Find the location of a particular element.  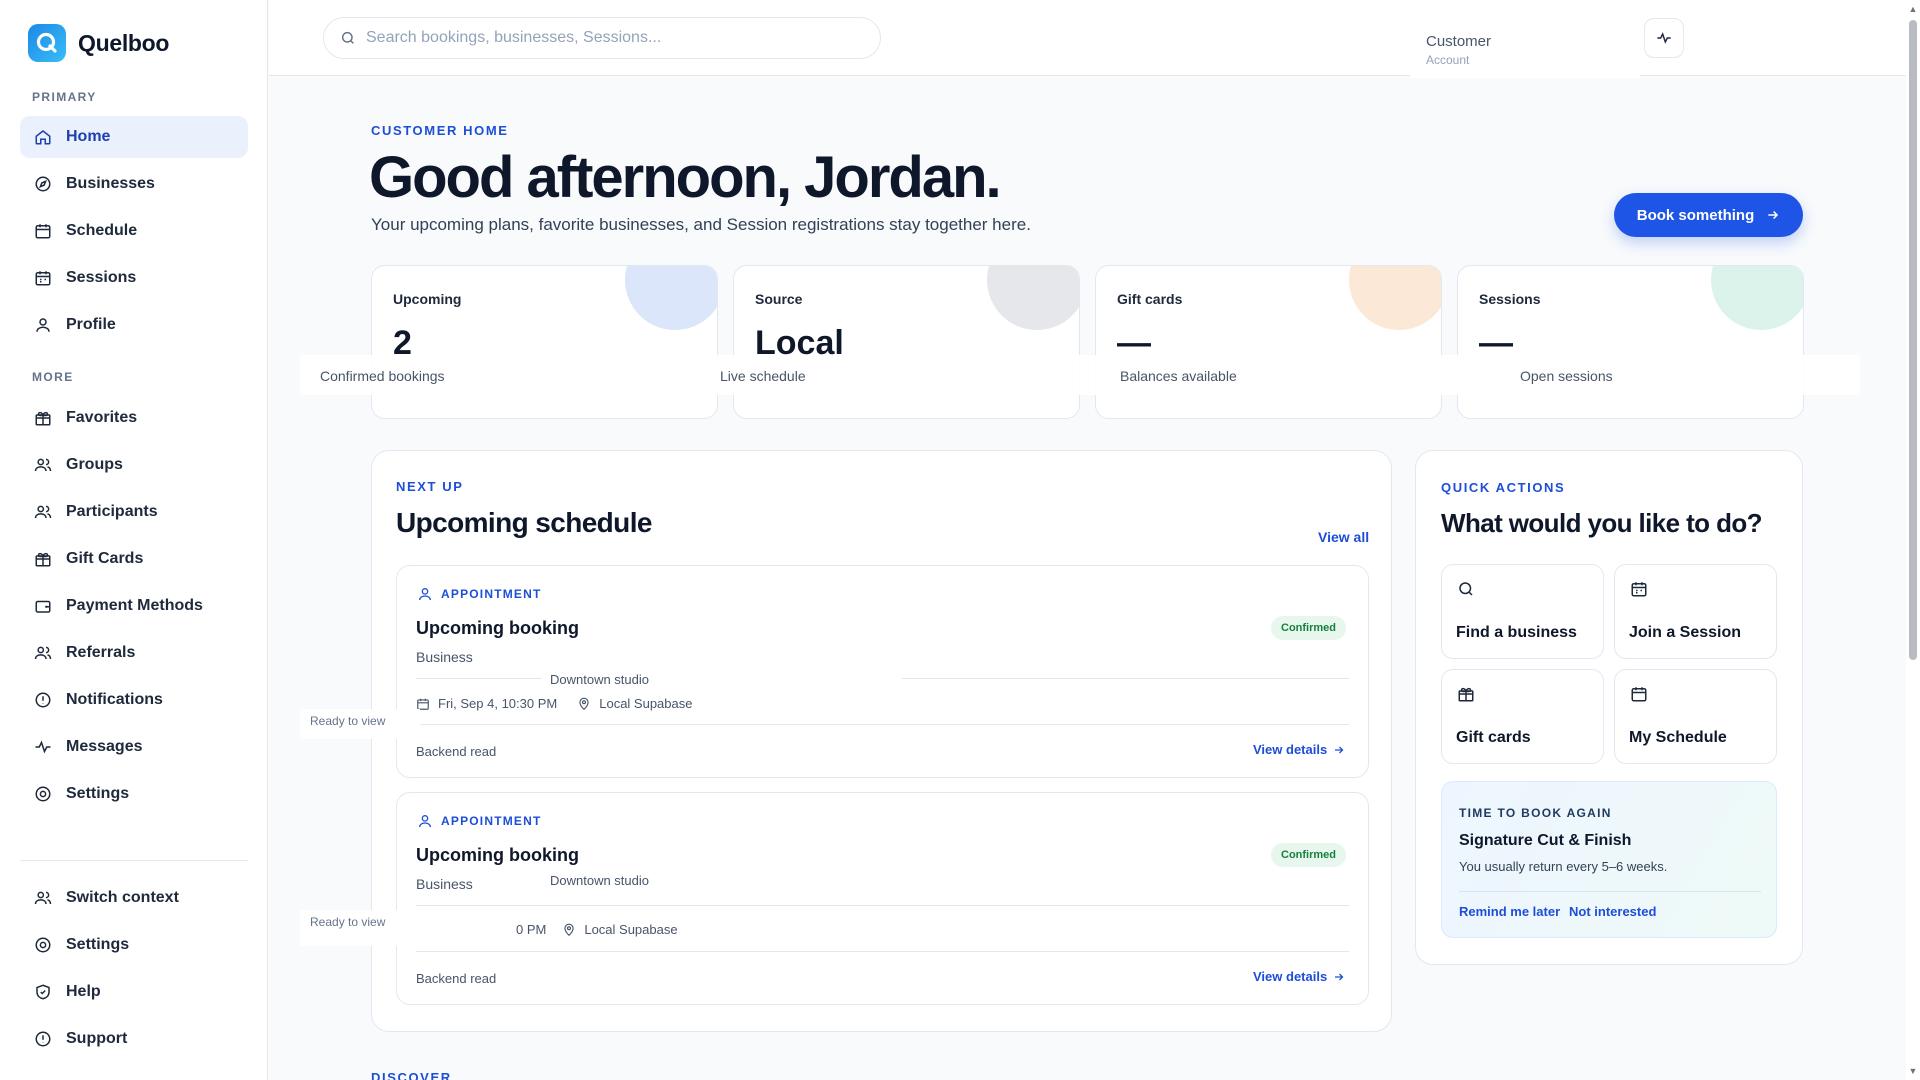

account-subtitle: Account is located at coordinates (1448, 60).